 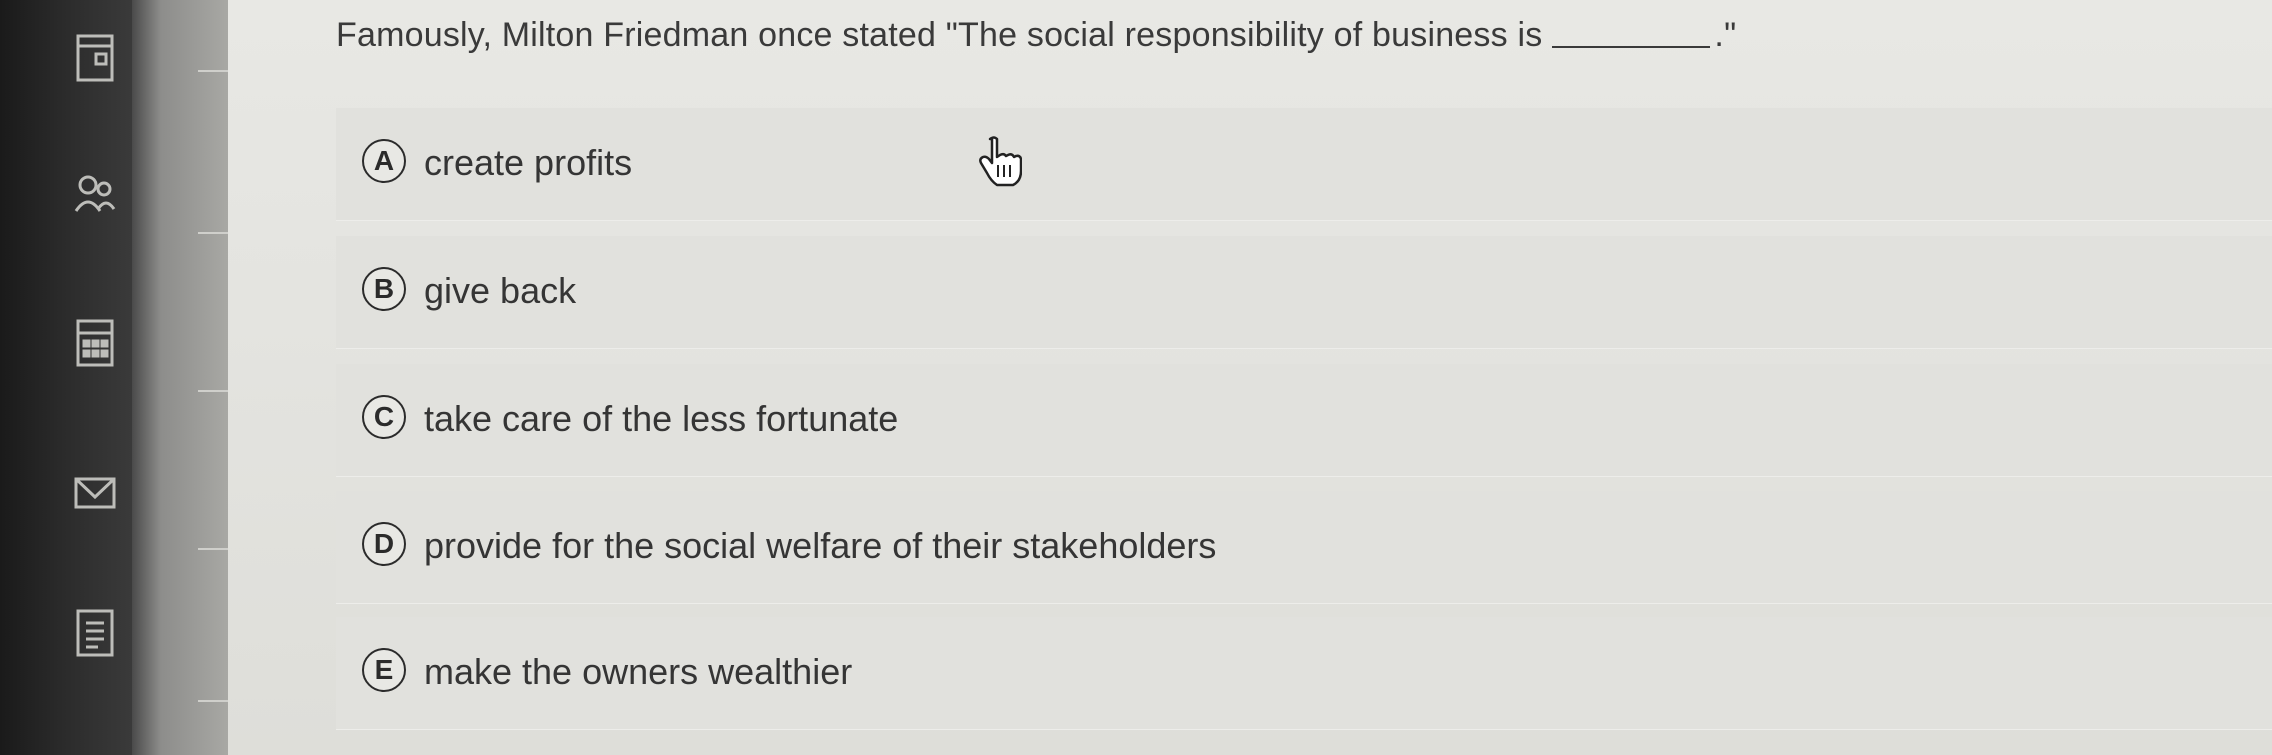 What do you see at coordinates (384, 417) in the screenshot?
I see `option-letter: C` at bounding box center [384, 417].